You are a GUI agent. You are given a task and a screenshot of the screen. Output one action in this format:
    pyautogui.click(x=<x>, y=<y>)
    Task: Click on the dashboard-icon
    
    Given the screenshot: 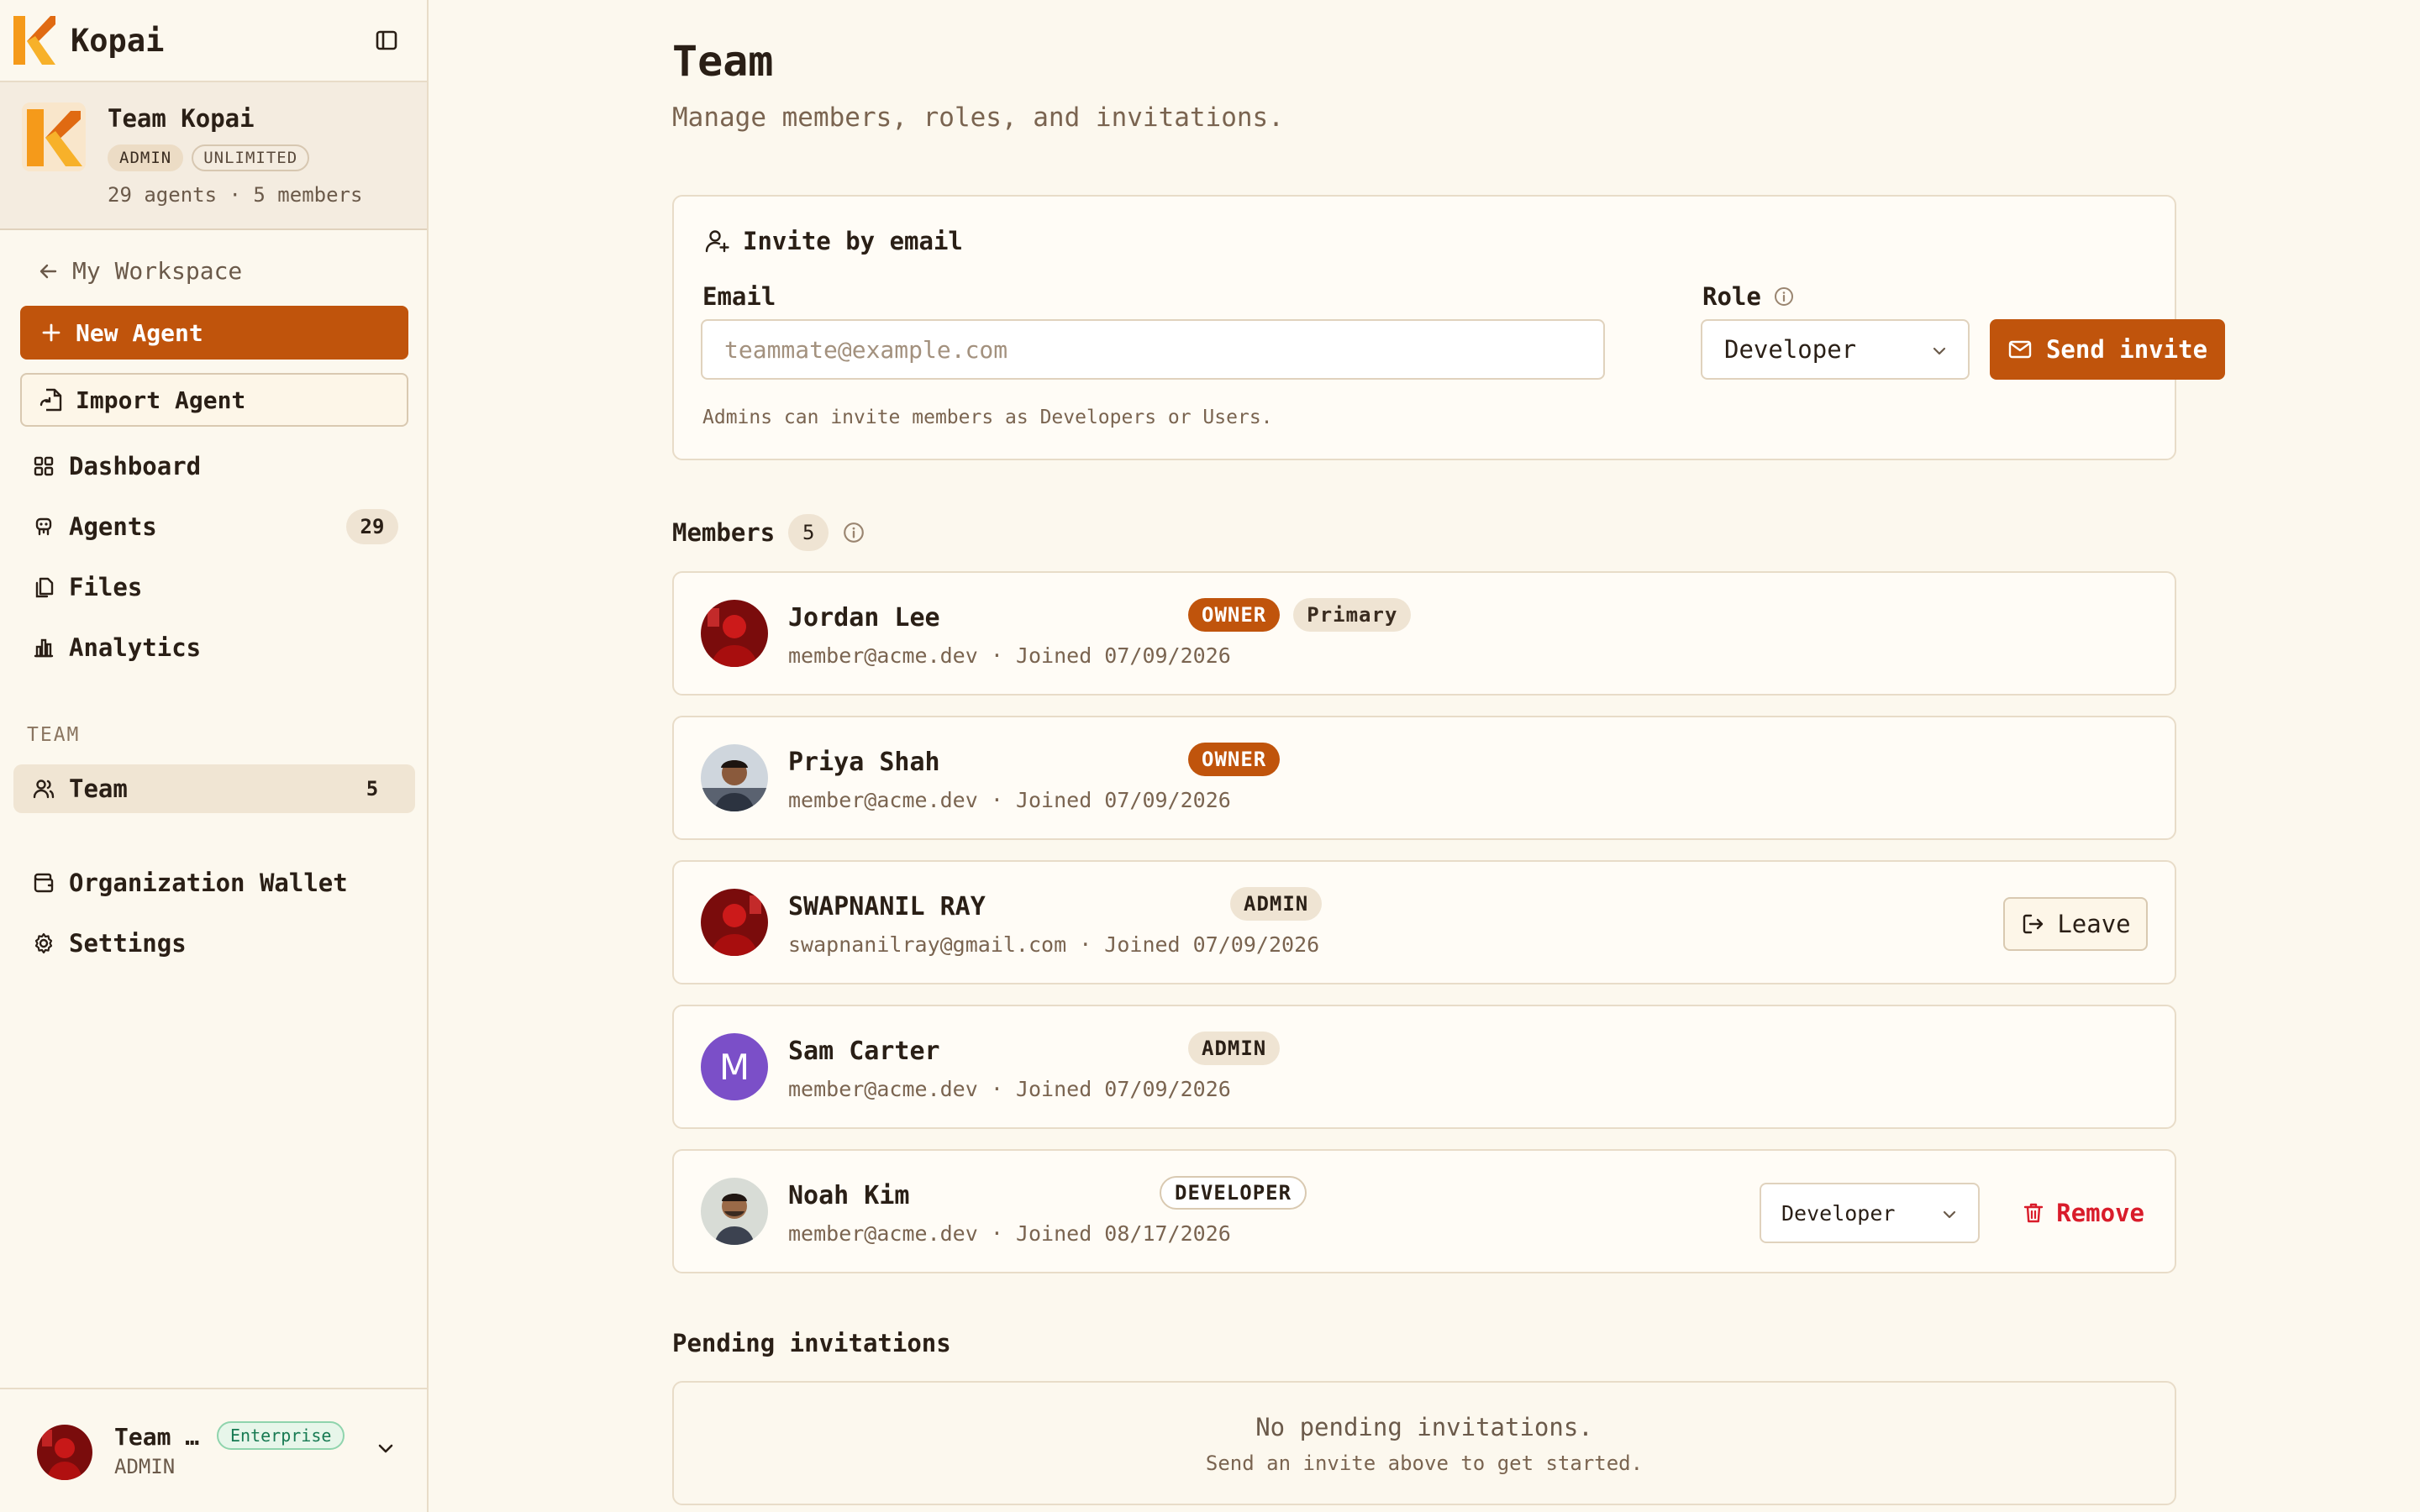 What is the action you would take?
    pyautogui.click(x=44, y=466)
    